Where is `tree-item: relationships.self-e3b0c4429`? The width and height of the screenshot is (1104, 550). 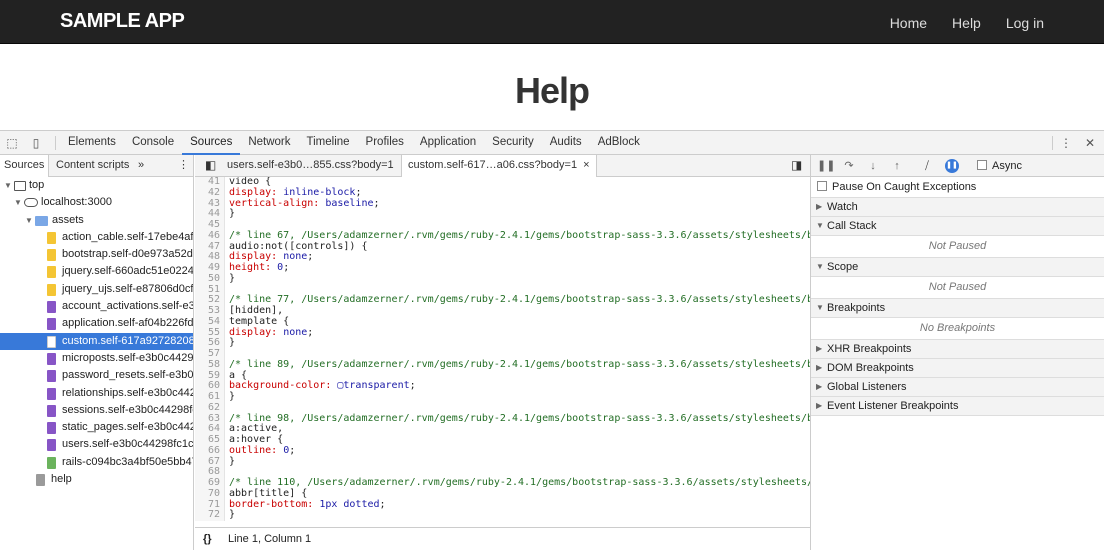 tree-item: relationships.self-e3b0c4429 is located at coordinates (96, 393).